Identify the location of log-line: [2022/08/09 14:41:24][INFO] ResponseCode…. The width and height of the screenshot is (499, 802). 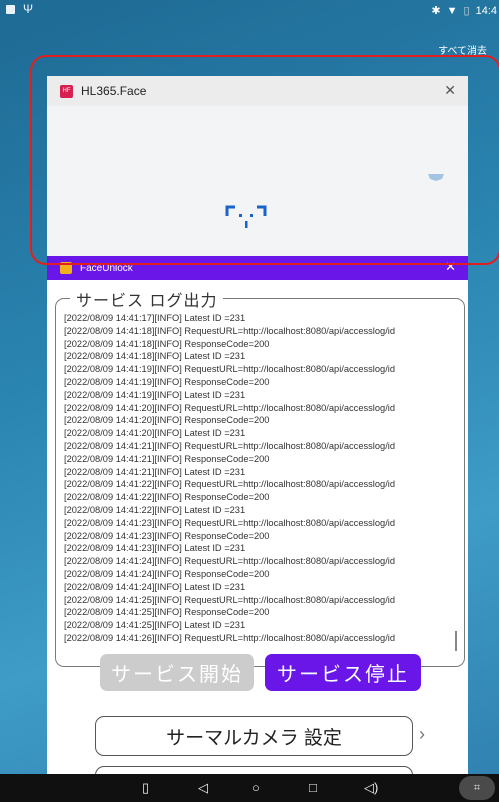
(167, 573).